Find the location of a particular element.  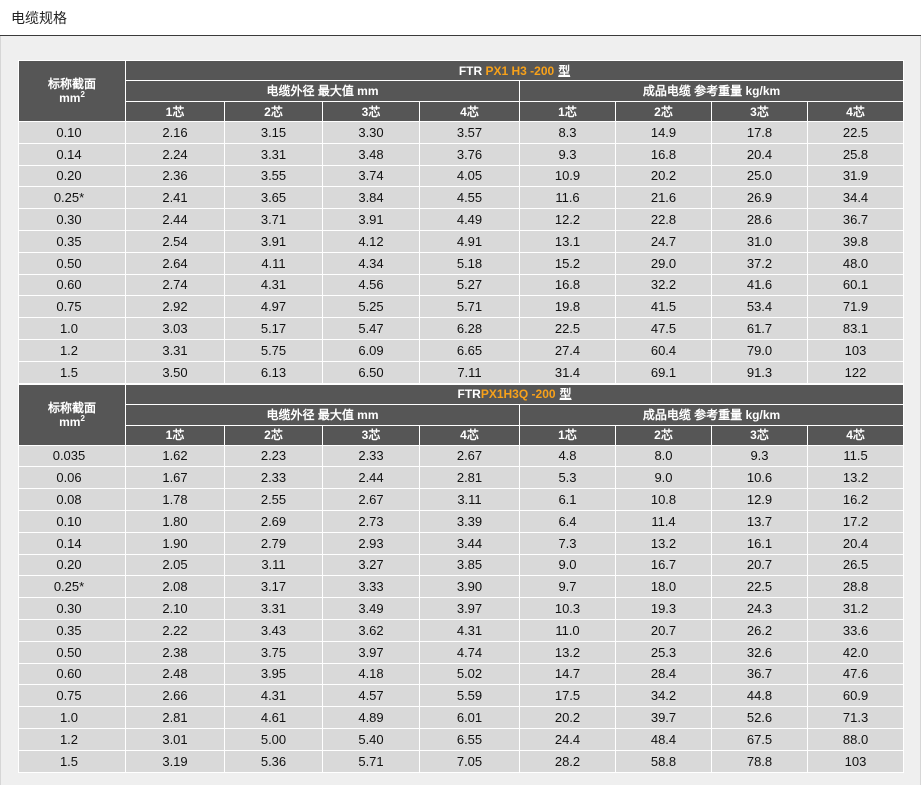

weight-cell: 25.0 is located at coordinates (759, 176).